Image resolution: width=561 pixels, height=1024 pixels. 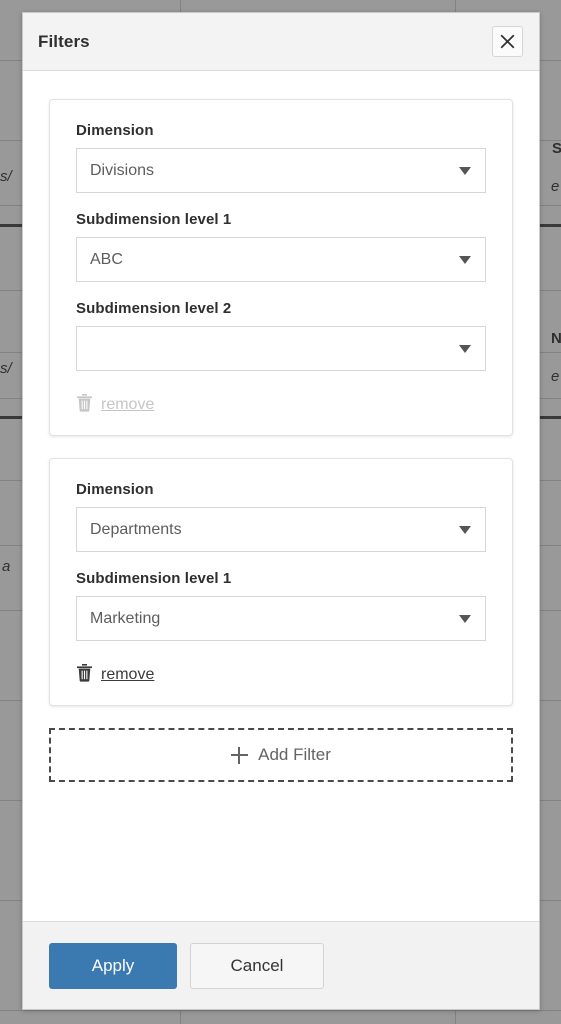 What do you see at coordinates (281, 170) in the screenshot?
I see `dimension-select: Divisions` at bounding box center [281, 170].